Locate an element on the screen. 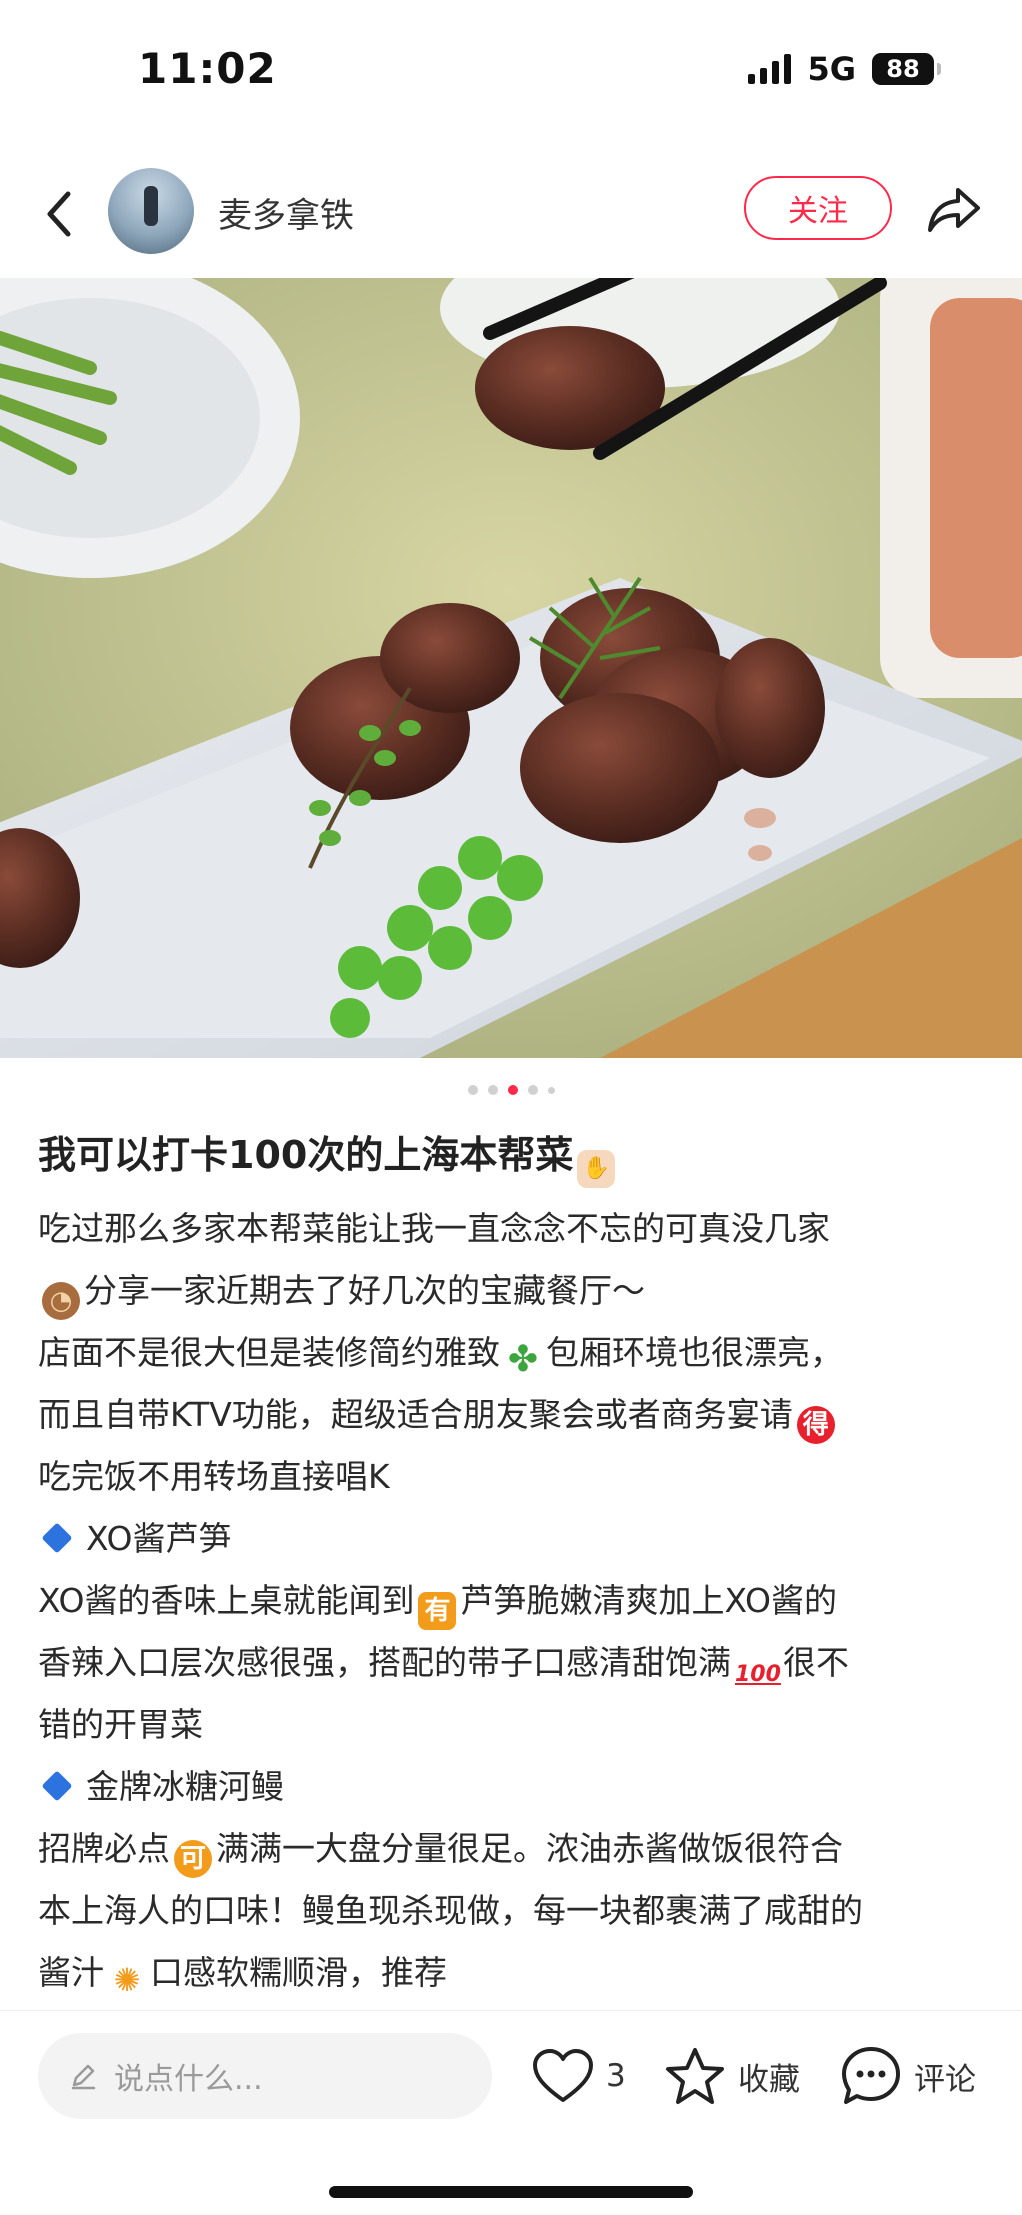 The height and width of the screenshot is (2215, 1022). status-indicators: 5G 88 is located at coordinates (844, 69).